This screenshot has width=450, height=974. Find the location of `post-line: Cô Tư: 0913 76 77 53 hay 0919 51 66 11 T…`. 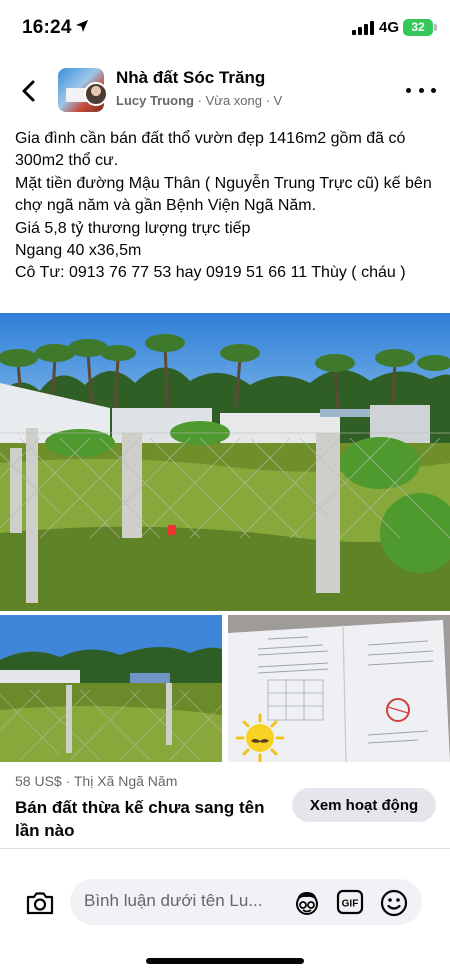

post-line: Cô Tư: 0913 76 77 53 hay 0919 51 66 11 T… is located at coordinates (210, 273).